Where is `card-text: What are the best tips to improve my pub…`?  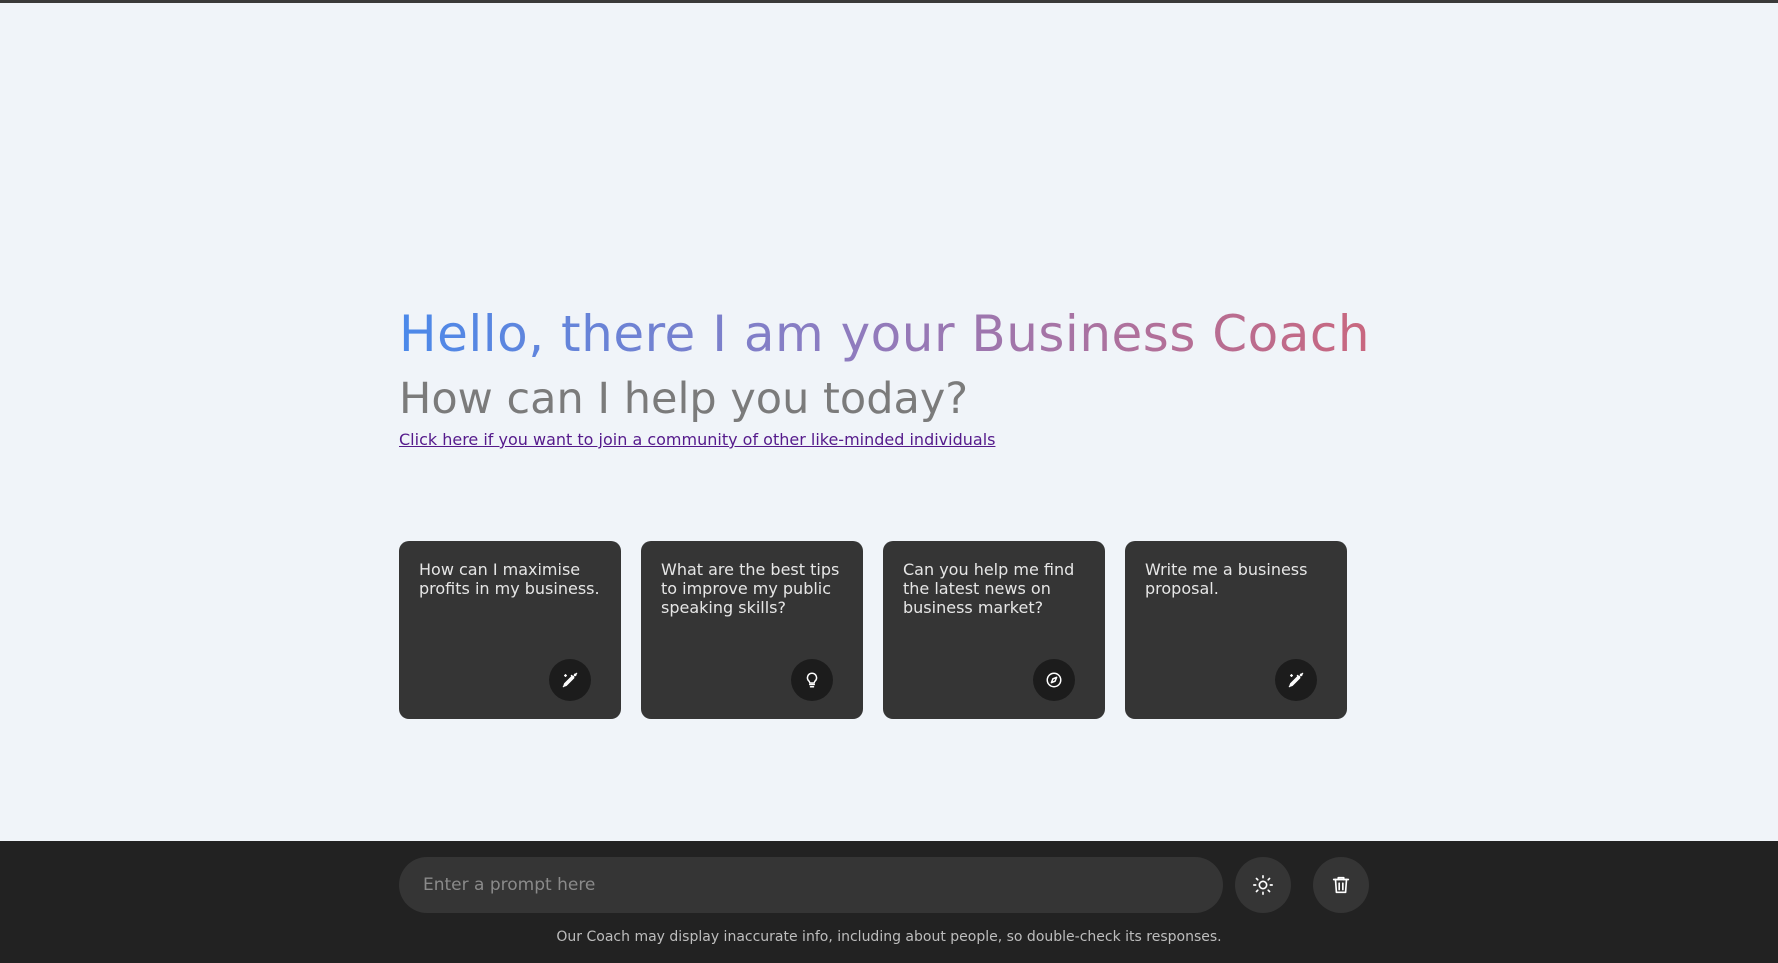
card-text: What are the best tips to improve my pub… is located at coordinates (750, 588).